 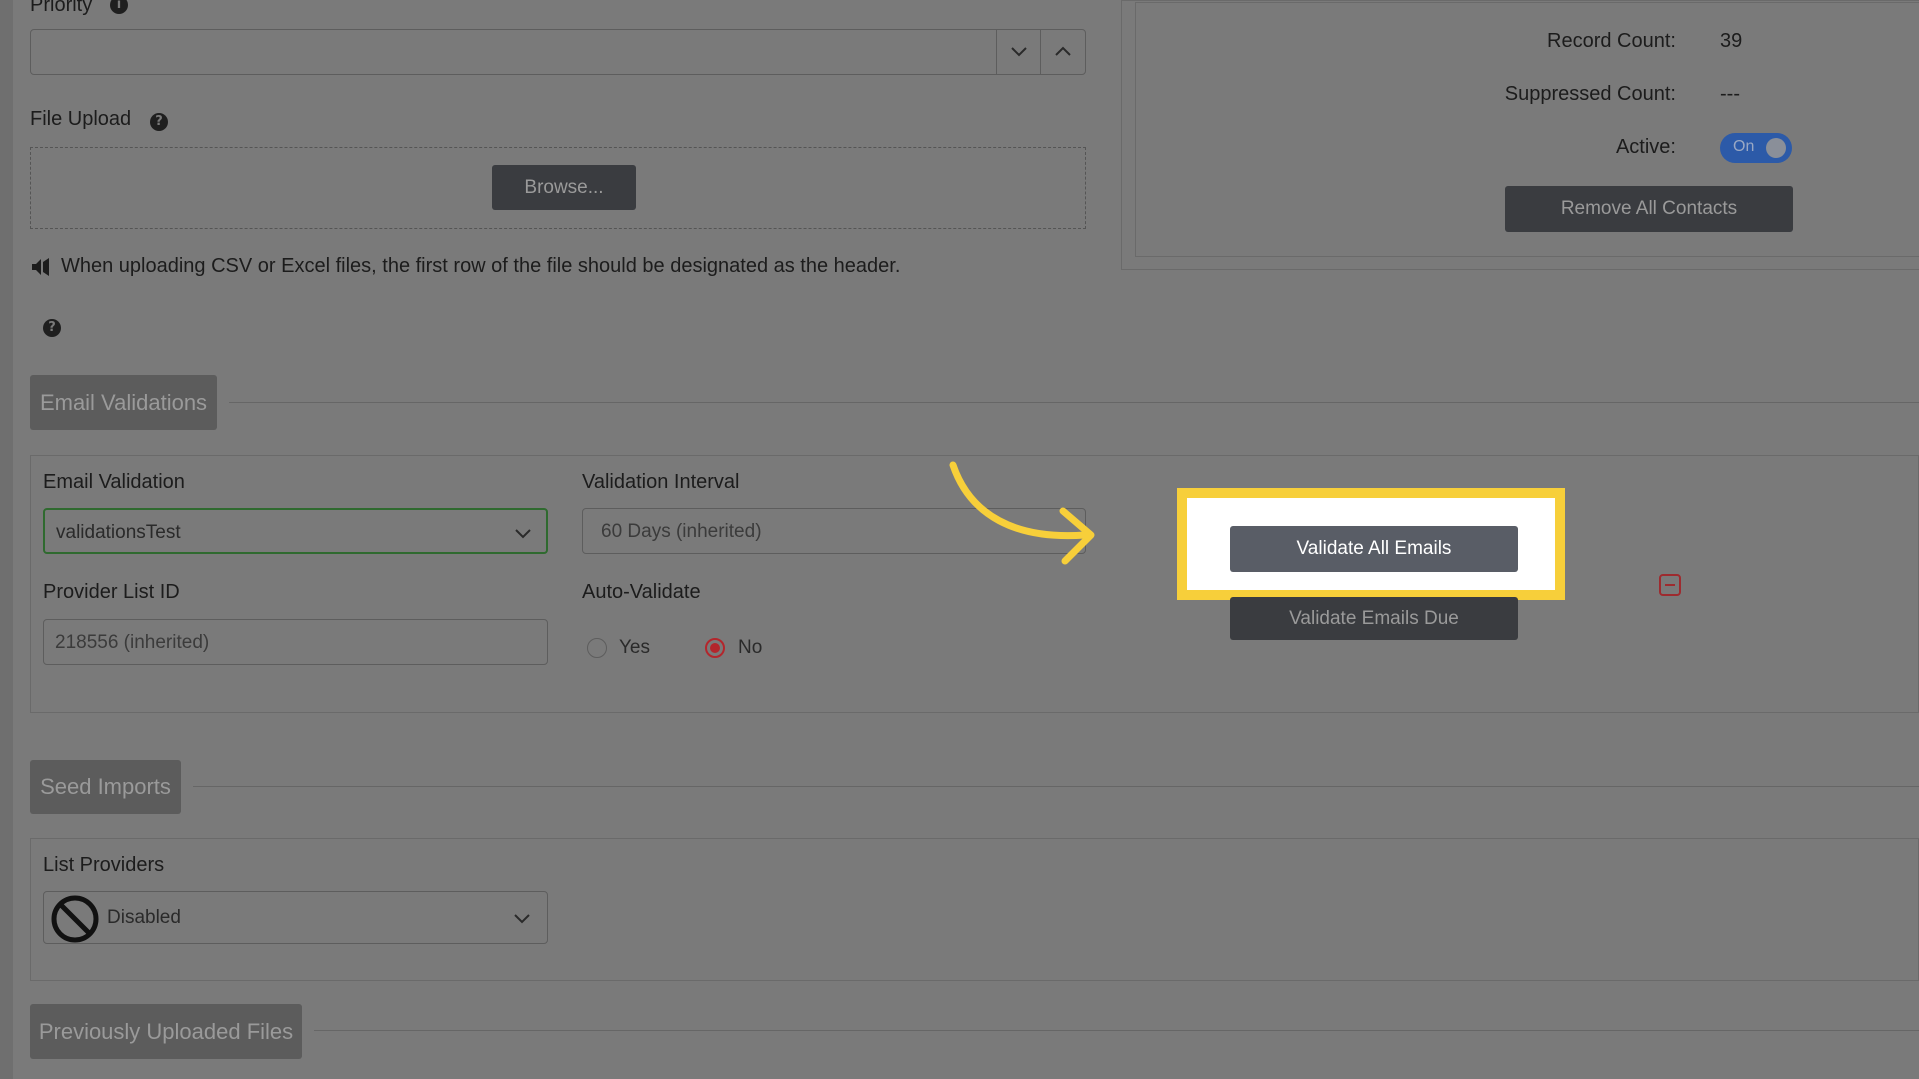 What do you see at coordinates (105, 787) in the screenshot?
I see `seed-imports-section-button: Seed Imports` at bounding box center [105, 787].